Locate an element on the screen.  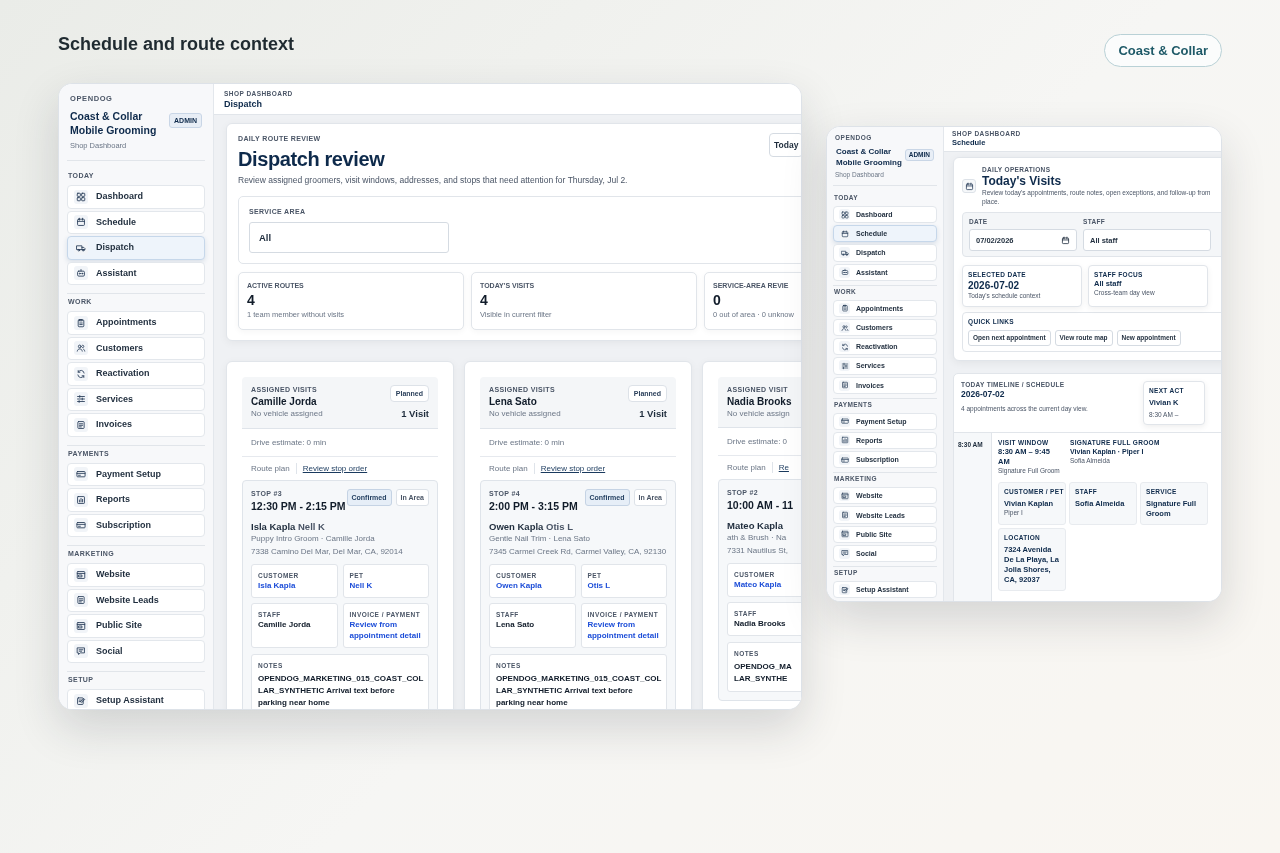
timeline-date: 2026-07-02 is located at coordinates (983, 394).